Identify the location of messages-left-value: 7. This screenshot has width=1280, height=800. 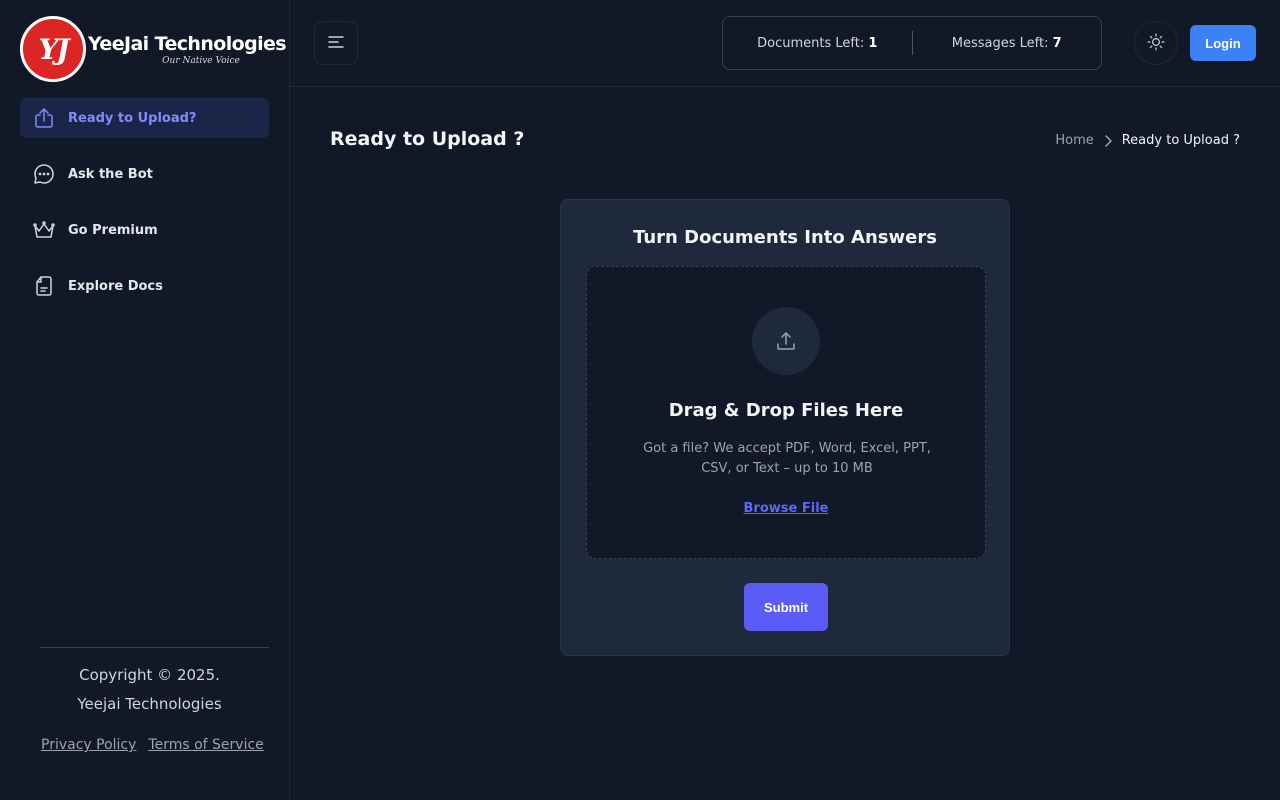
(1057, 43).